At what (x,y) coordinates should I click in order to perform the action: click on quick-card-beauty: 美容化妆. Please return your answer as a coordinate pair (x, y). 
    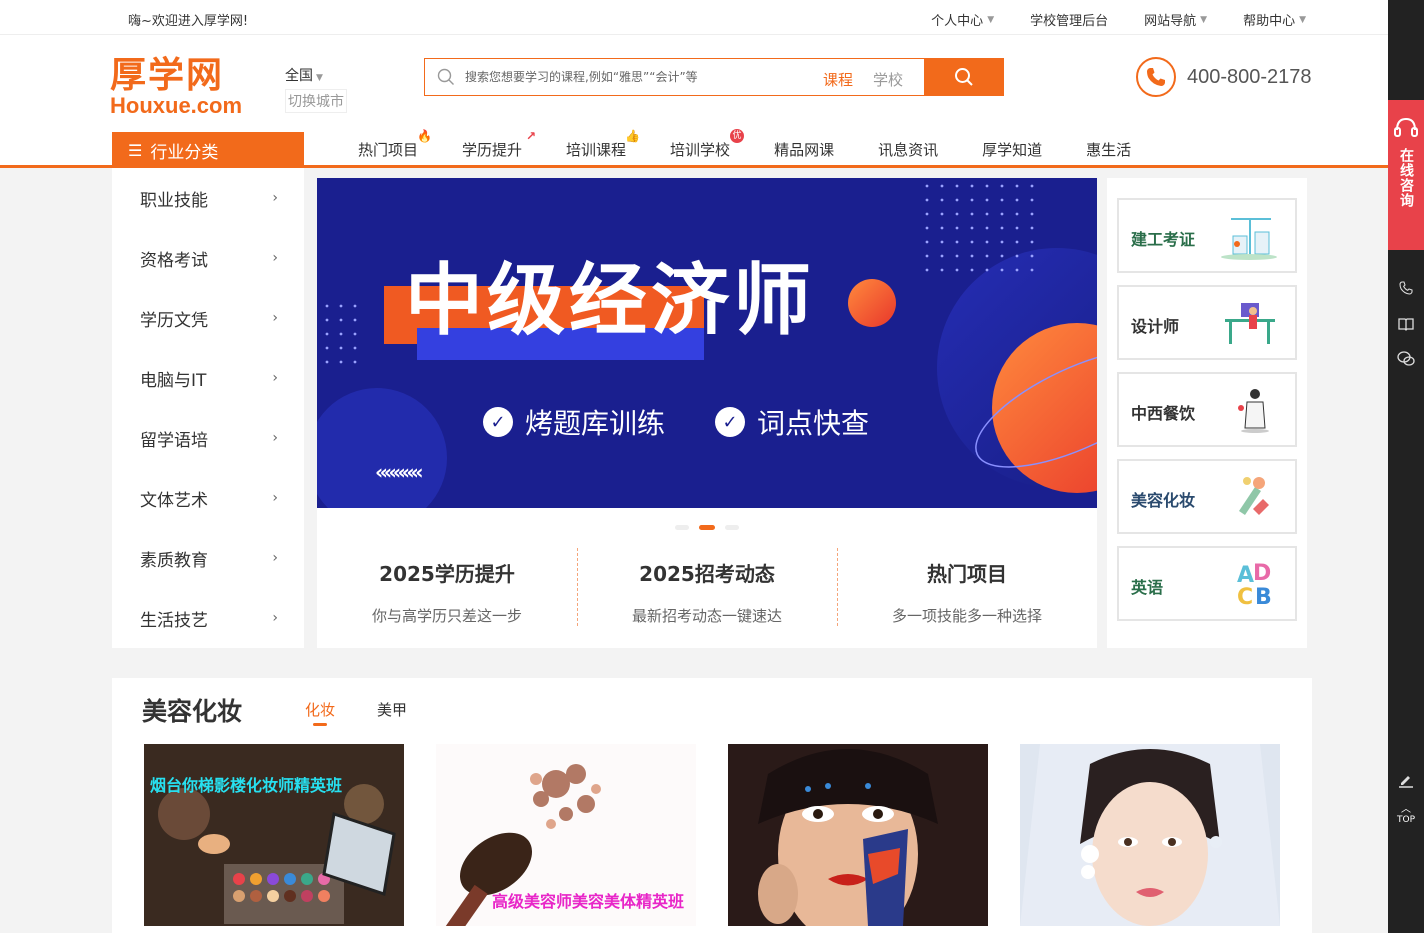
    Looking at the image, I should click on (1207, 496).